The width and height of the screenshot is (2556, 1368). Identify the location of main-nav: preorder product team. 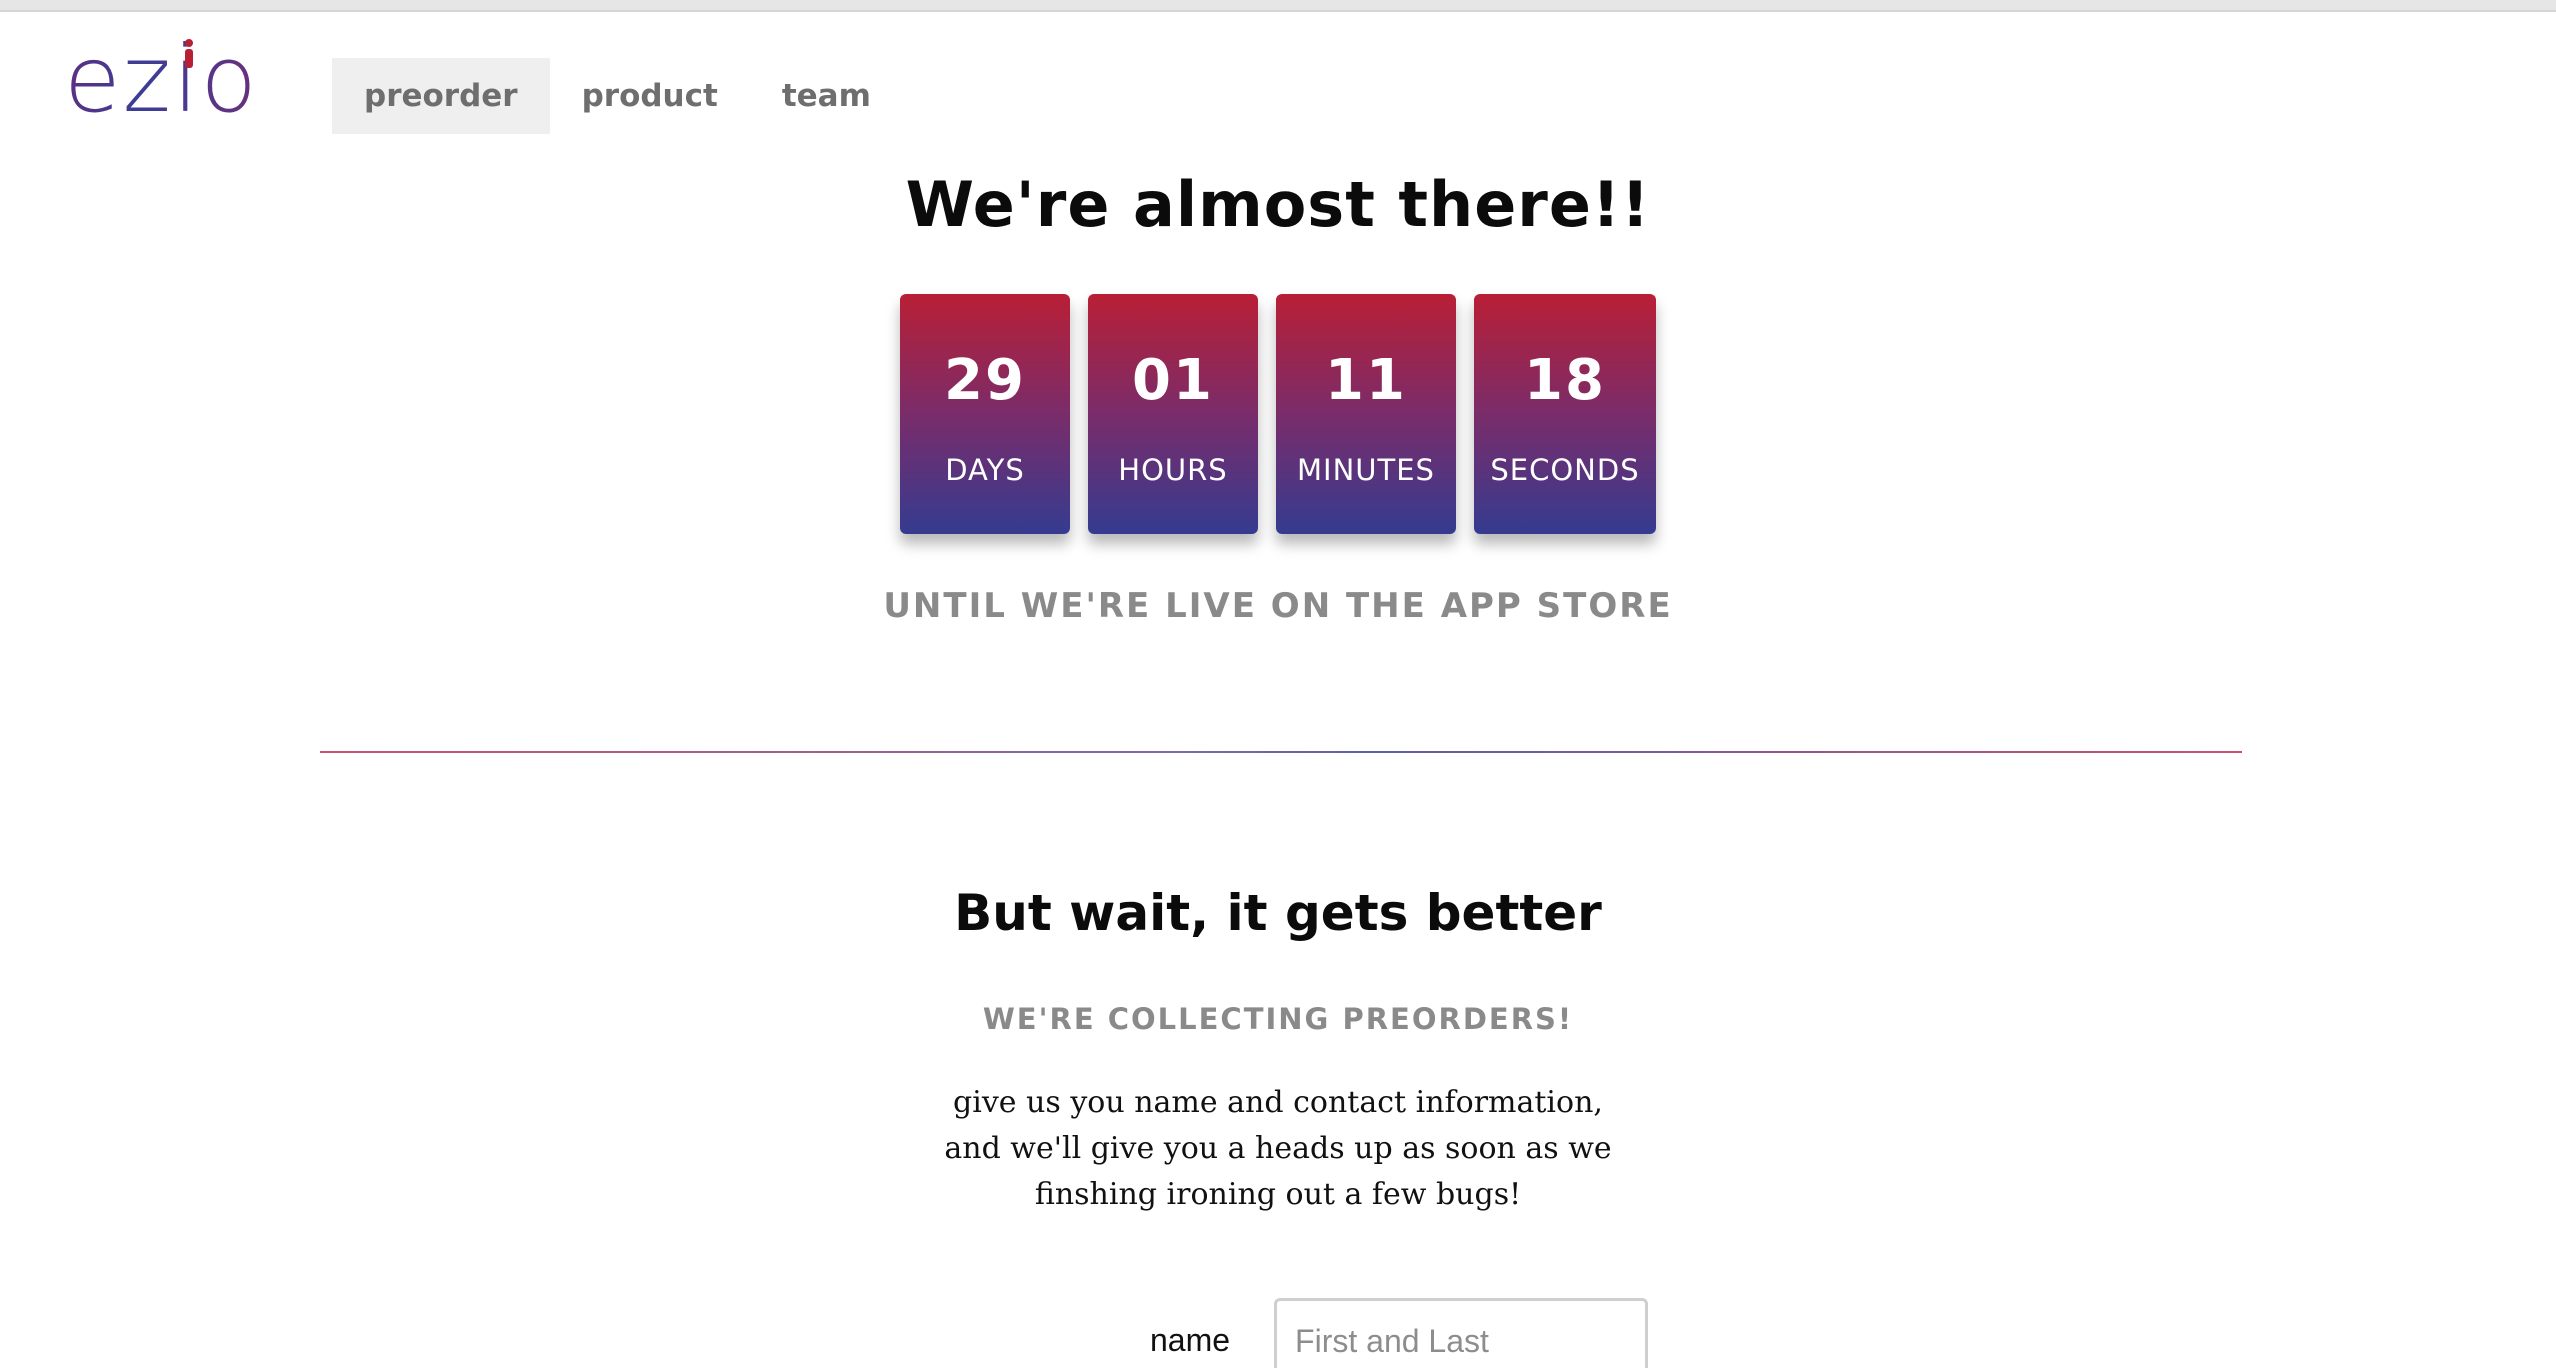
(617, 96).